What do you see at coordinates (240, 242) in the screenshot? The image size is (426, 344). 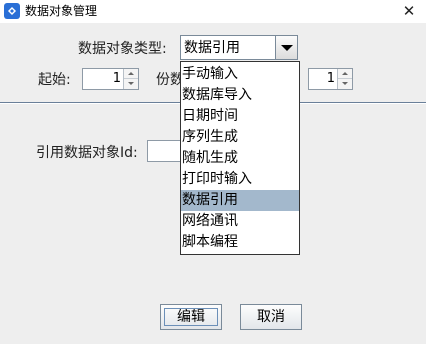 I see `dropdown-option: 脚本编程` at bounding box center [240, 242].